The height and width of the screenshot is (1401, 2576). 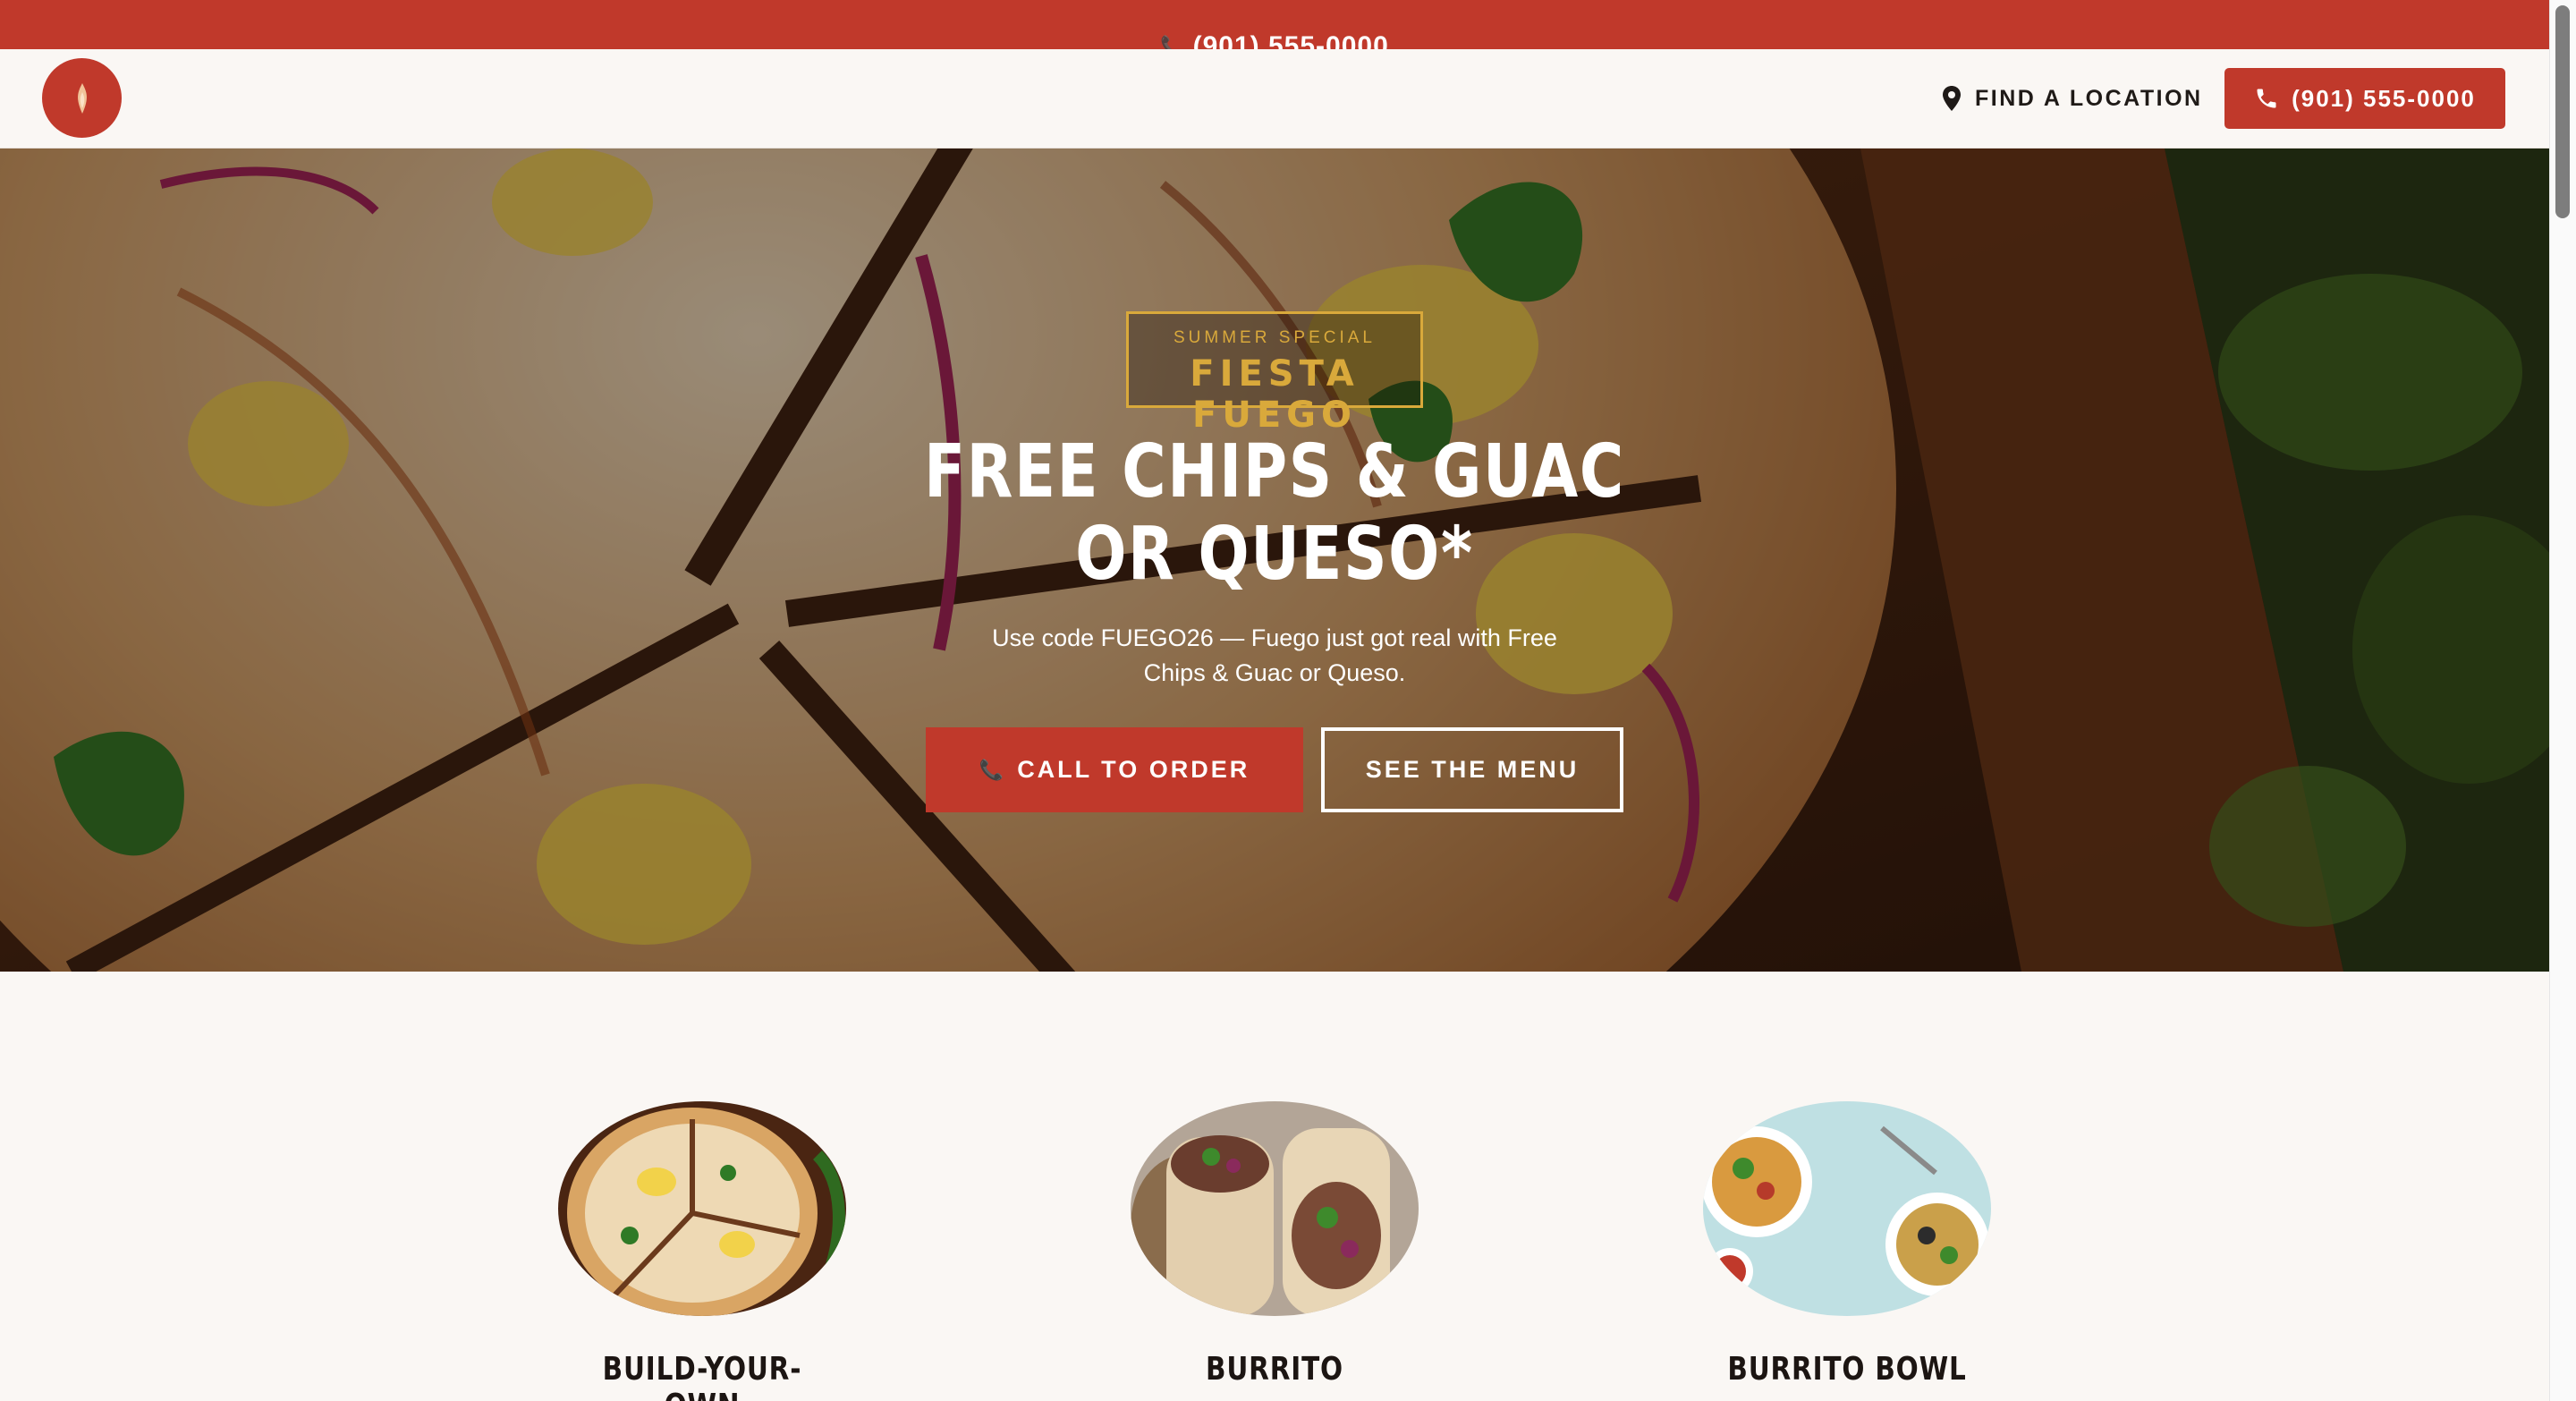 What do you see at coordinates (1952, 98) in the screenshot?
I see `map-pin-icon` at bounding box center [1952, 98].